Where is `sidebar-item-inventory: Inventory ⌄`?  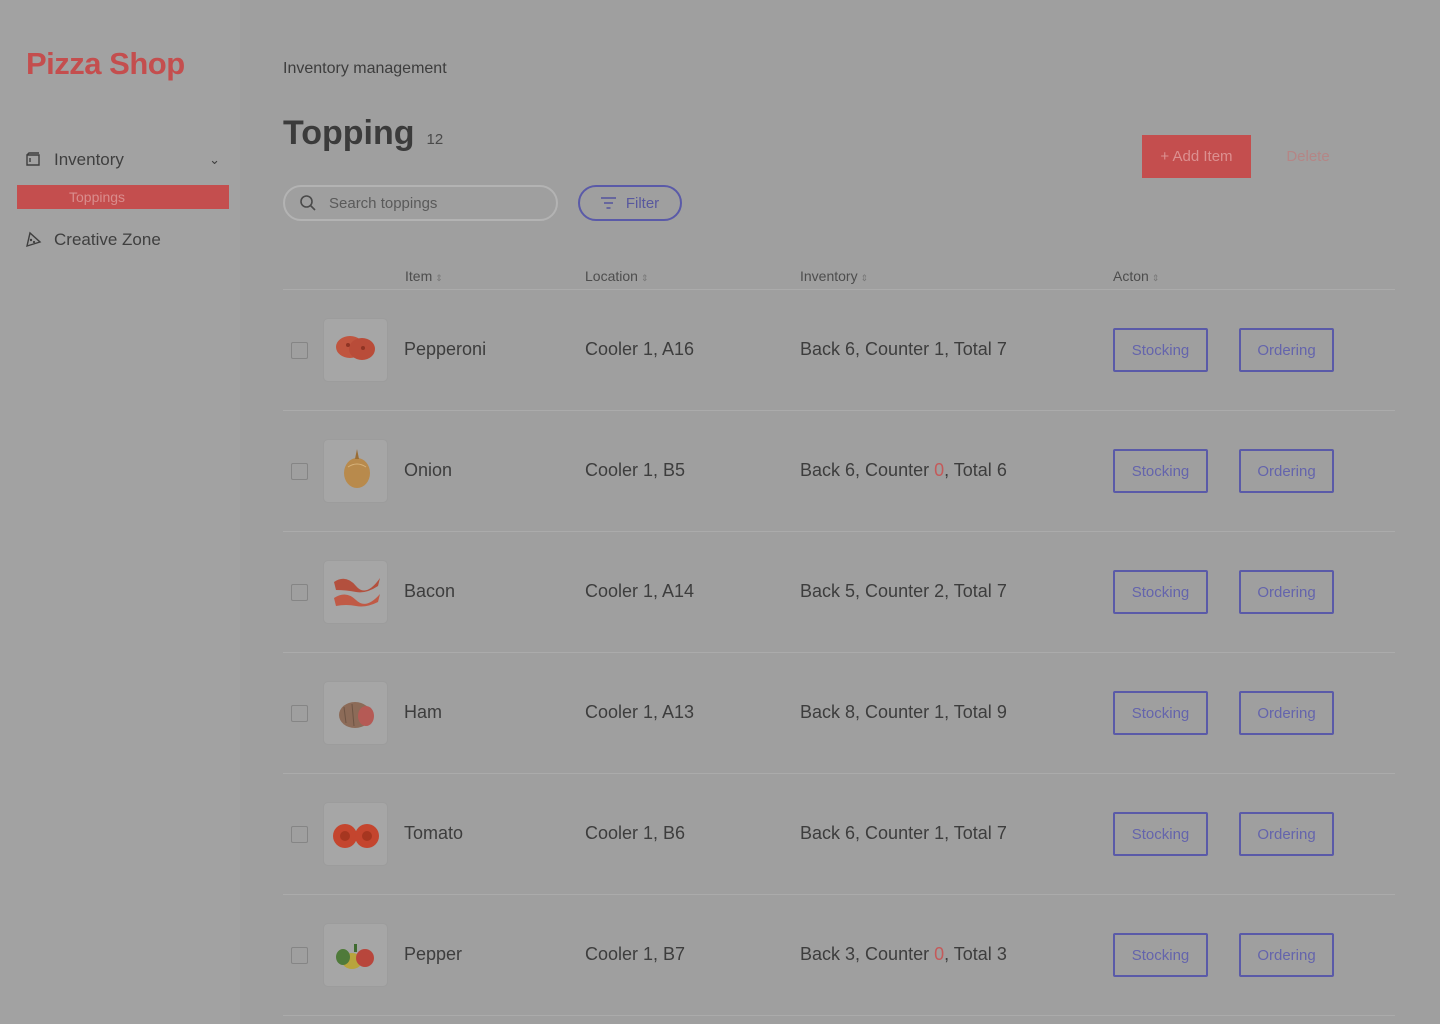
sidebar-item-inventory: Inventory ⌄ is located at coordinates (122, 160).